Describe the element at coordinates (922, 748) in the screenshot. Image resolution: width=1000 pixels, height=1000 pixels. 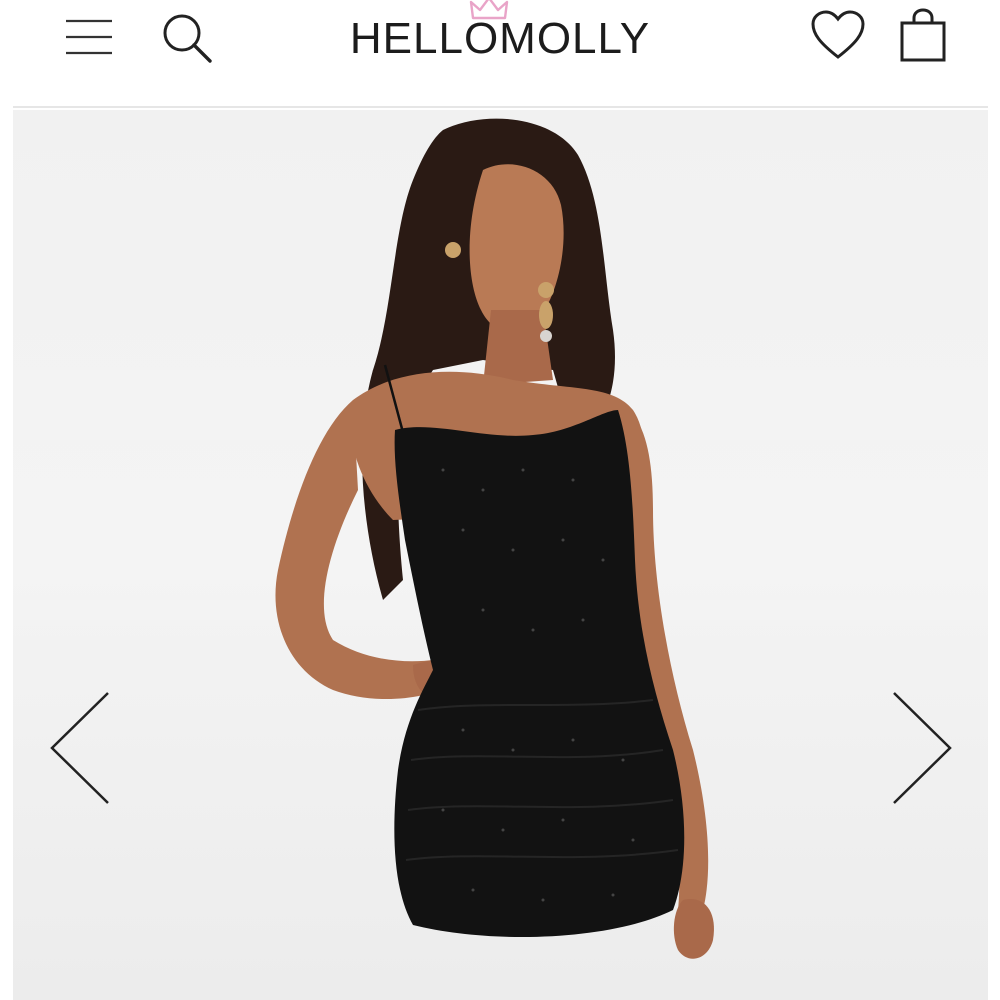
I see `chevron-right-icon` at that location.